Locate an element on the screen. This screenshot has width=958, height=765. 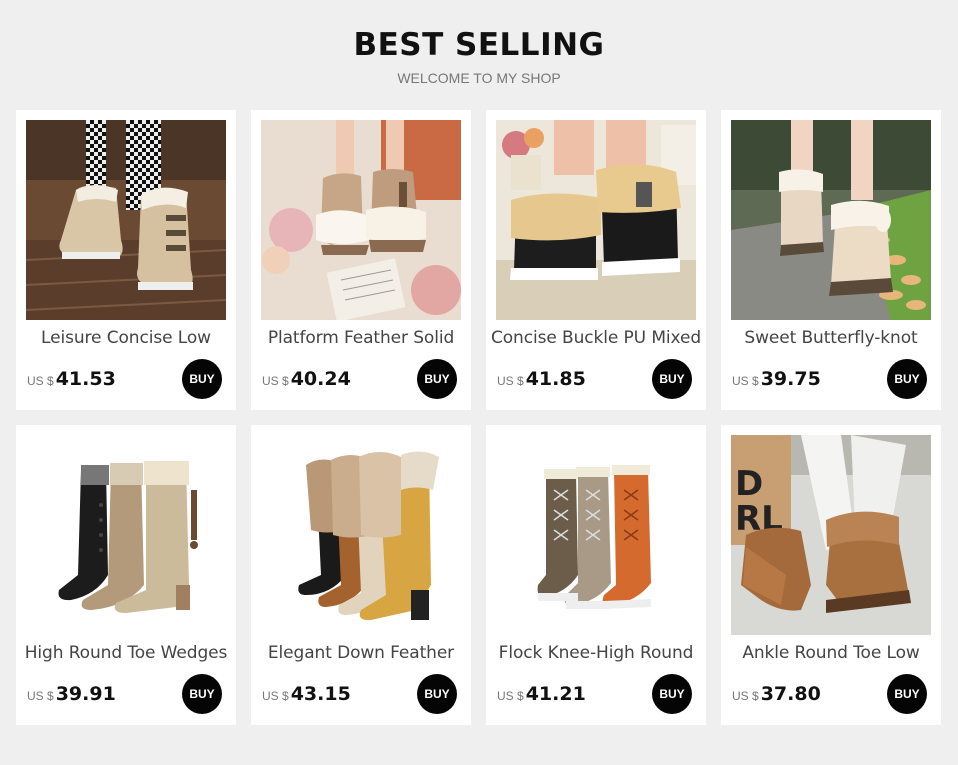
price-amount: 41.21 is located at coordinates (555, 694).